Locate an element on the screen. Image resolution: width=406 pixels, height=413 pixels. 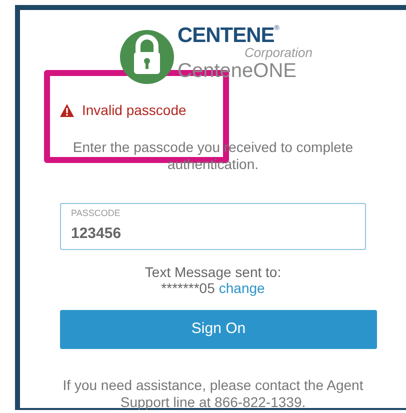
change-link: change is located at coordinates (241, 288).